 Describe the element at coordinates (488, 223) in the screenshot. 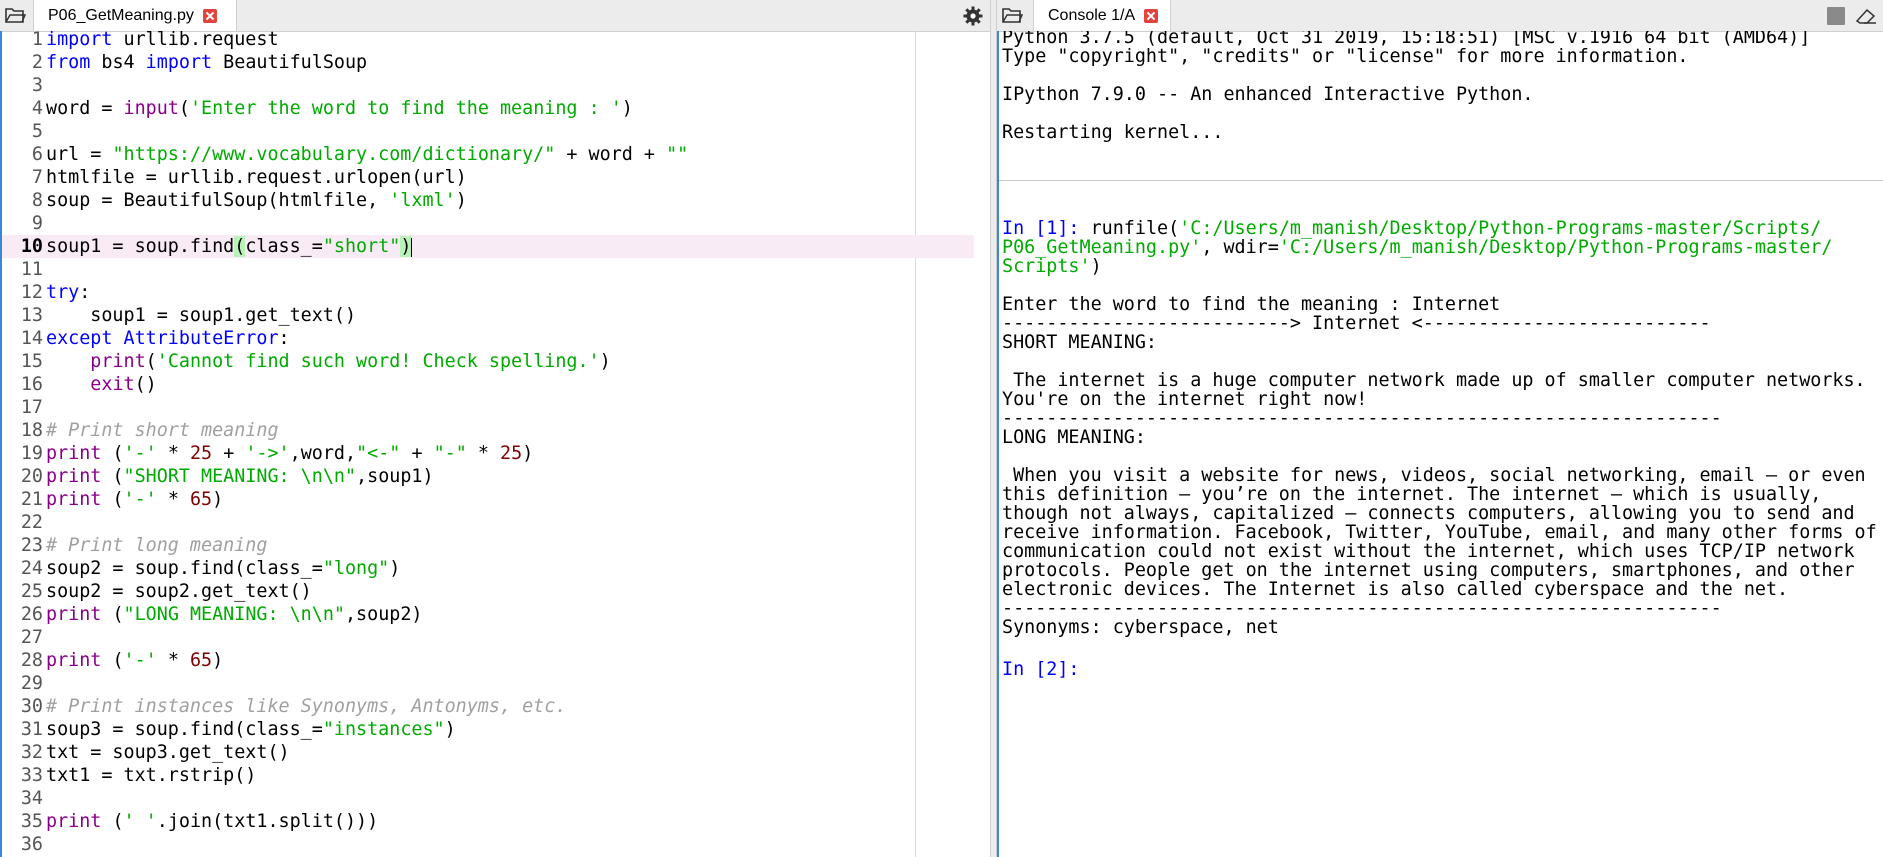

I see `code-line: 9` at that location.